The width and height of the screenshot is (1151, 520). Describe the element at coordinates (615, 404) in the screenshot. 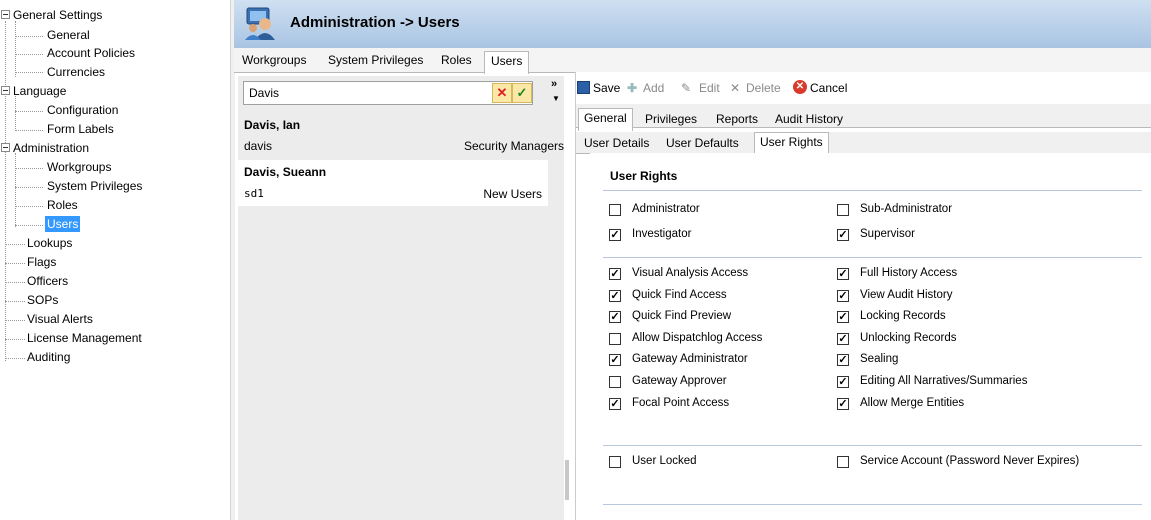

I see `focal-point-access-checkbox: ✓` at that location.